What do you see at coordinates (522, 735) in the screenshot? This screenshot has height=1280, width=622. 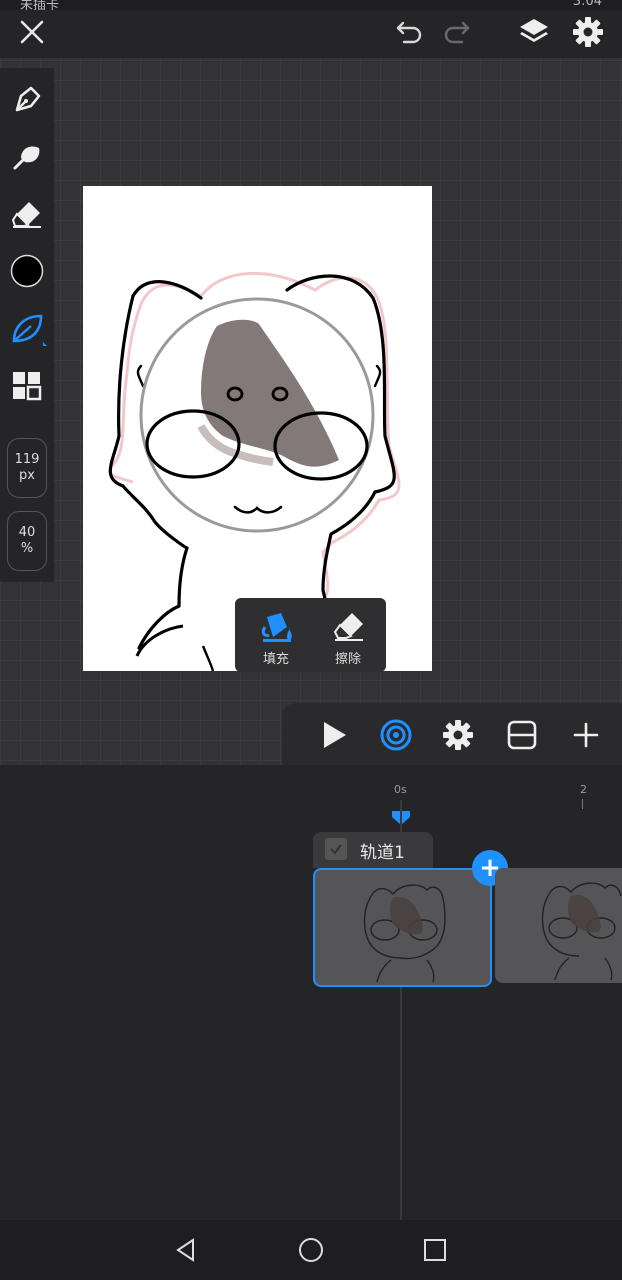 I see `split-view-icon` at bounding box center [522, 735].